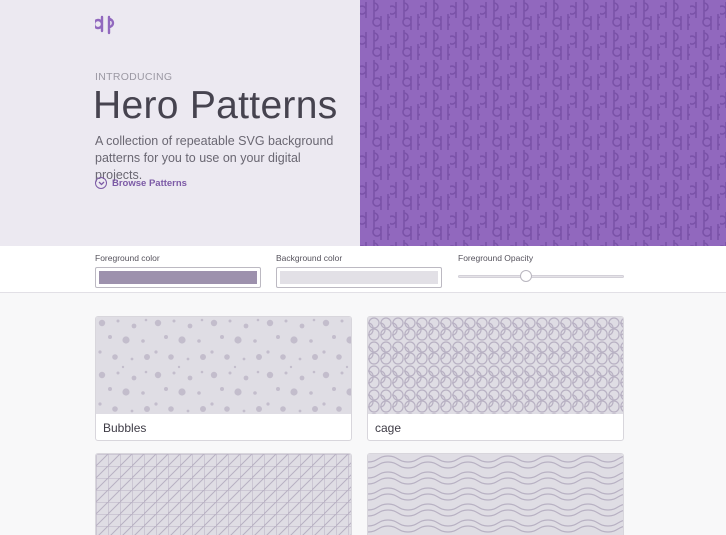  I want to click on hero-eyebrow: INTRODUCING, so click(134, 77).